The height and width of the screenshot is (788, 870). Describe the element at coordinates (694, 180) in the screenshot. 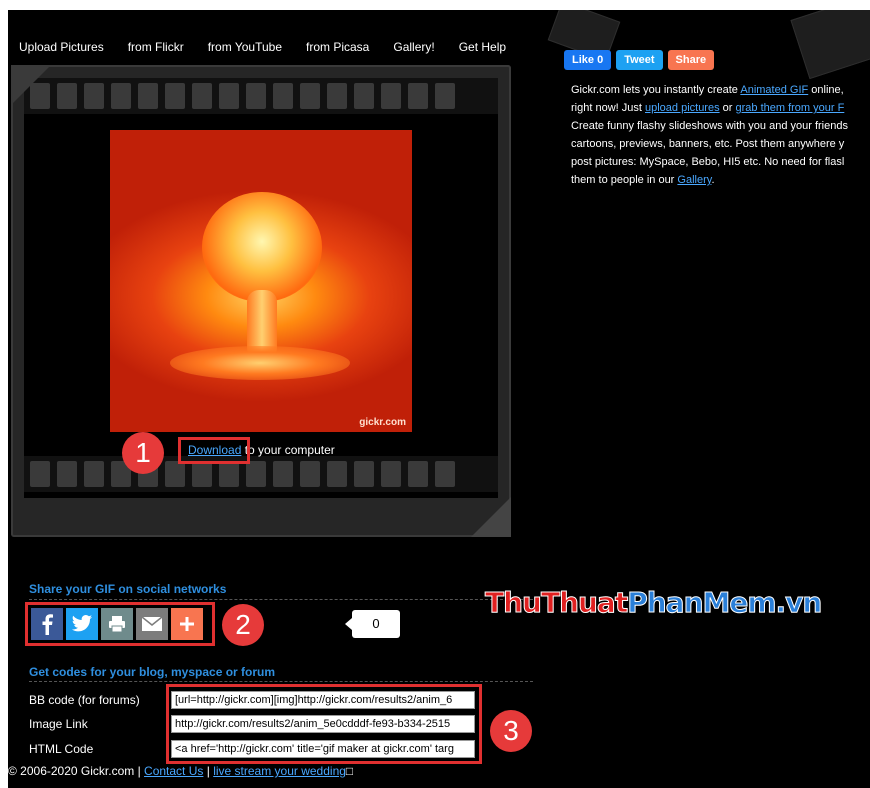

I see `gallery-link: Gallery` at that location.